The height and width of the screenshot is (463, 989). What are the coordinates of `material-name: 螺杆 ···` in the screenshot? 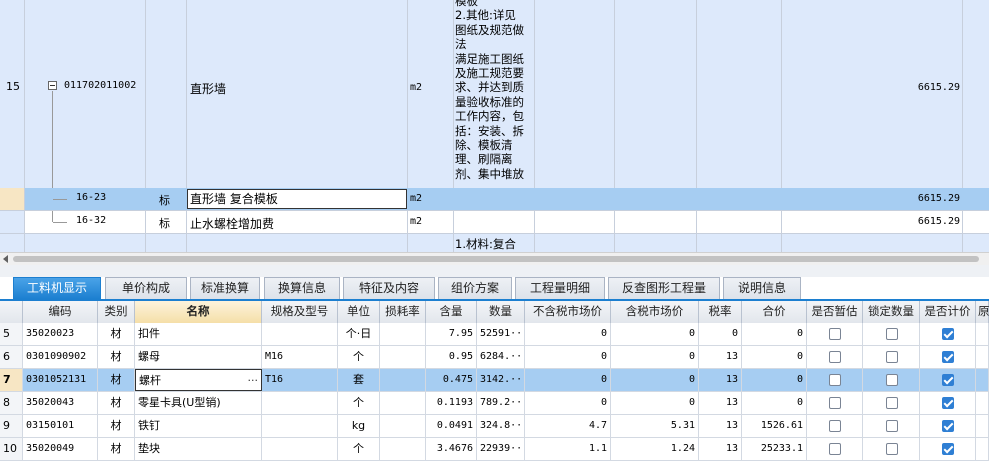 It's located at (198, 380).